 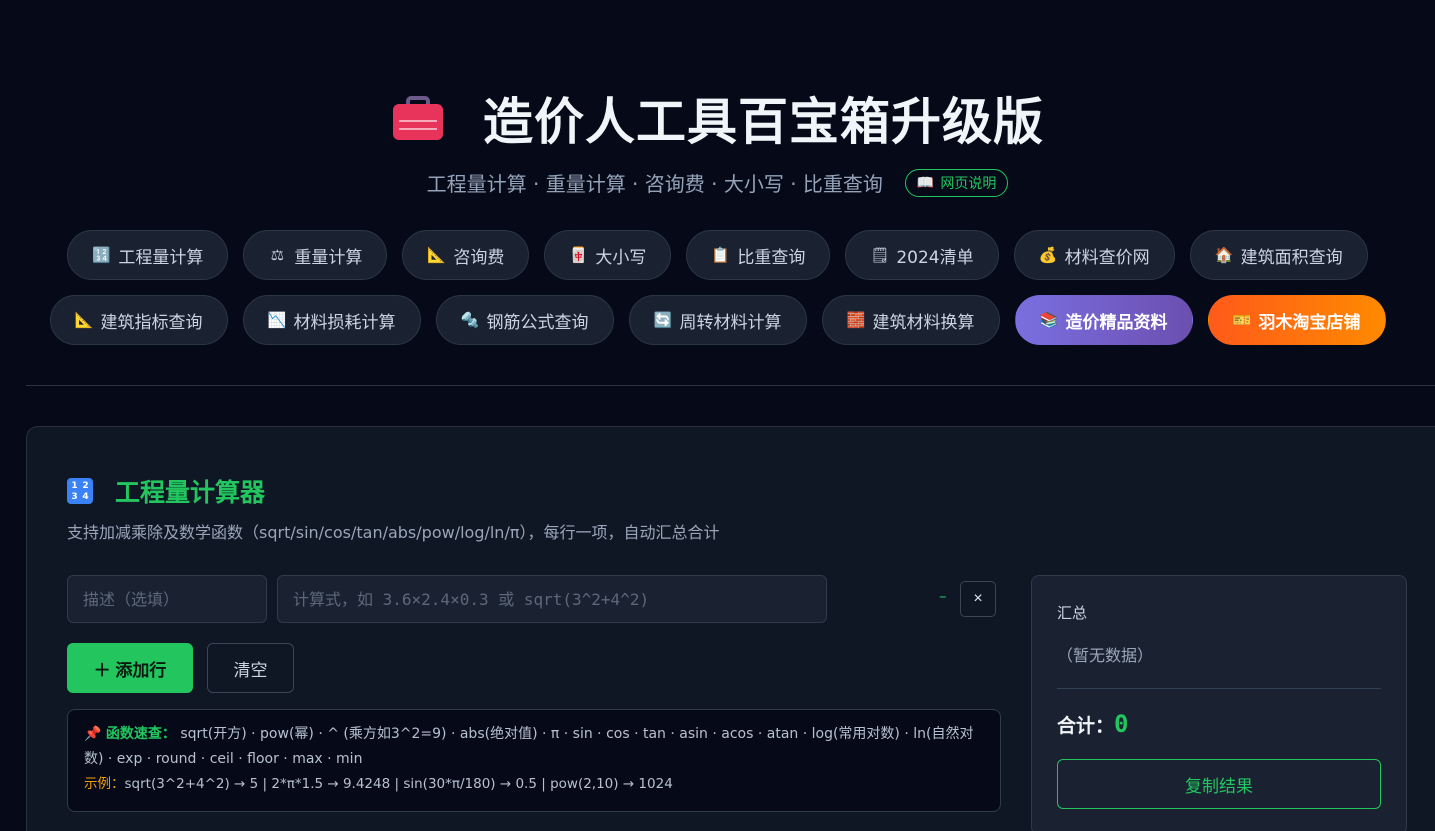 What do you see at coordinates (167, 599) in the screenshot?
I see `description-input` at bounding box center [167, 599].